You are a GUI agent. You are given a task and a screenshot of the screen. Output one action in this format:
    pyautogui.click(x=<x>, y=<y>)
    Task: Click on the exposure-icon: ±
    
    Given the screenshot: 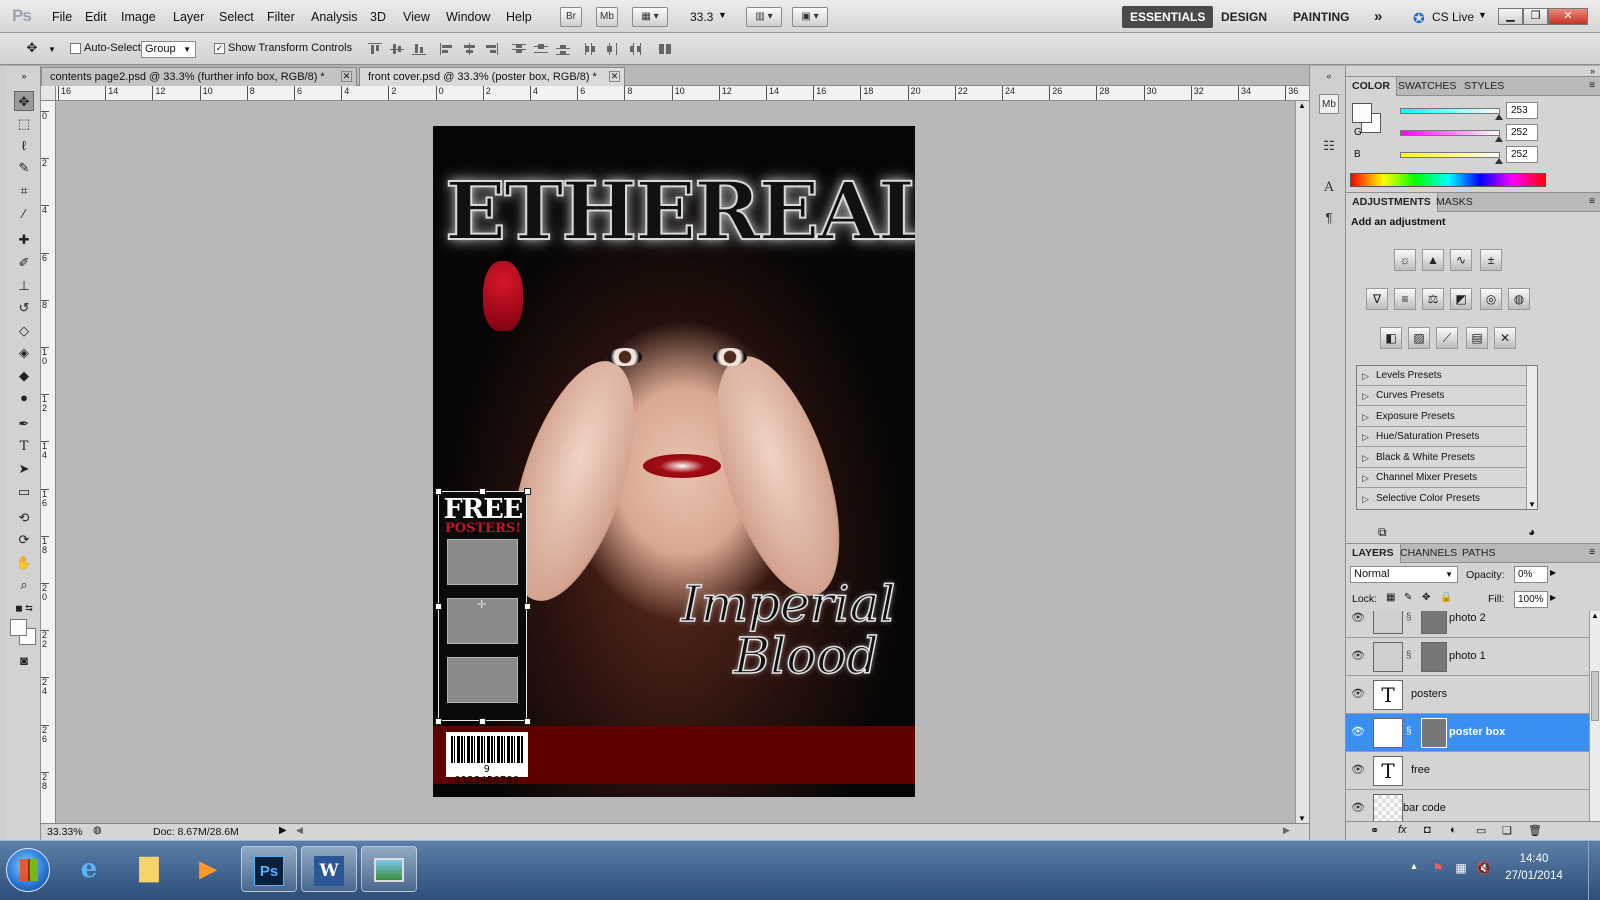 What is the action you would take?
    pyautogui.click(x=1491, y=260)
    